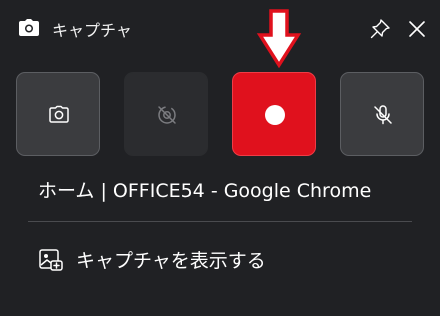  Describe the element at coordinates (205, 191) in the screenshot. I see `target-window-title: ホーム | OFFICE54 - Google Chrome` at that location.